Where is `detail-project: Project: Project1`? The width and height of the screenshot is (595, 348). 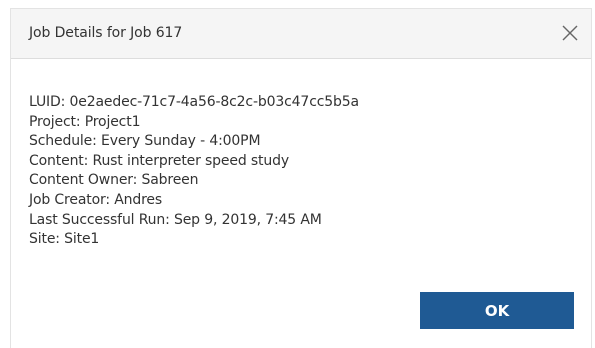 detail-project: Project: Project1 is located at coordinates (85, 121).